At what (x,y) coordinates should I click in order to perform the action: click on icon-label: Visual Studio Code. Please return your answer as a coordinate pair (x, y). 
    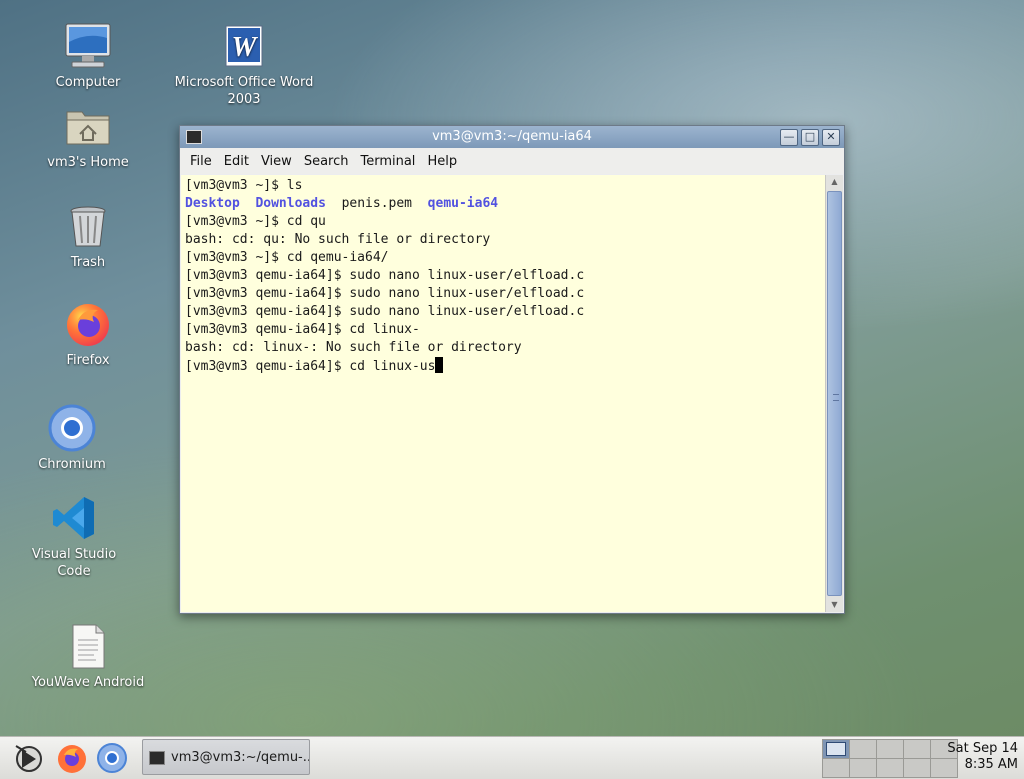
    Looking at the image, I should click on (74, 563).